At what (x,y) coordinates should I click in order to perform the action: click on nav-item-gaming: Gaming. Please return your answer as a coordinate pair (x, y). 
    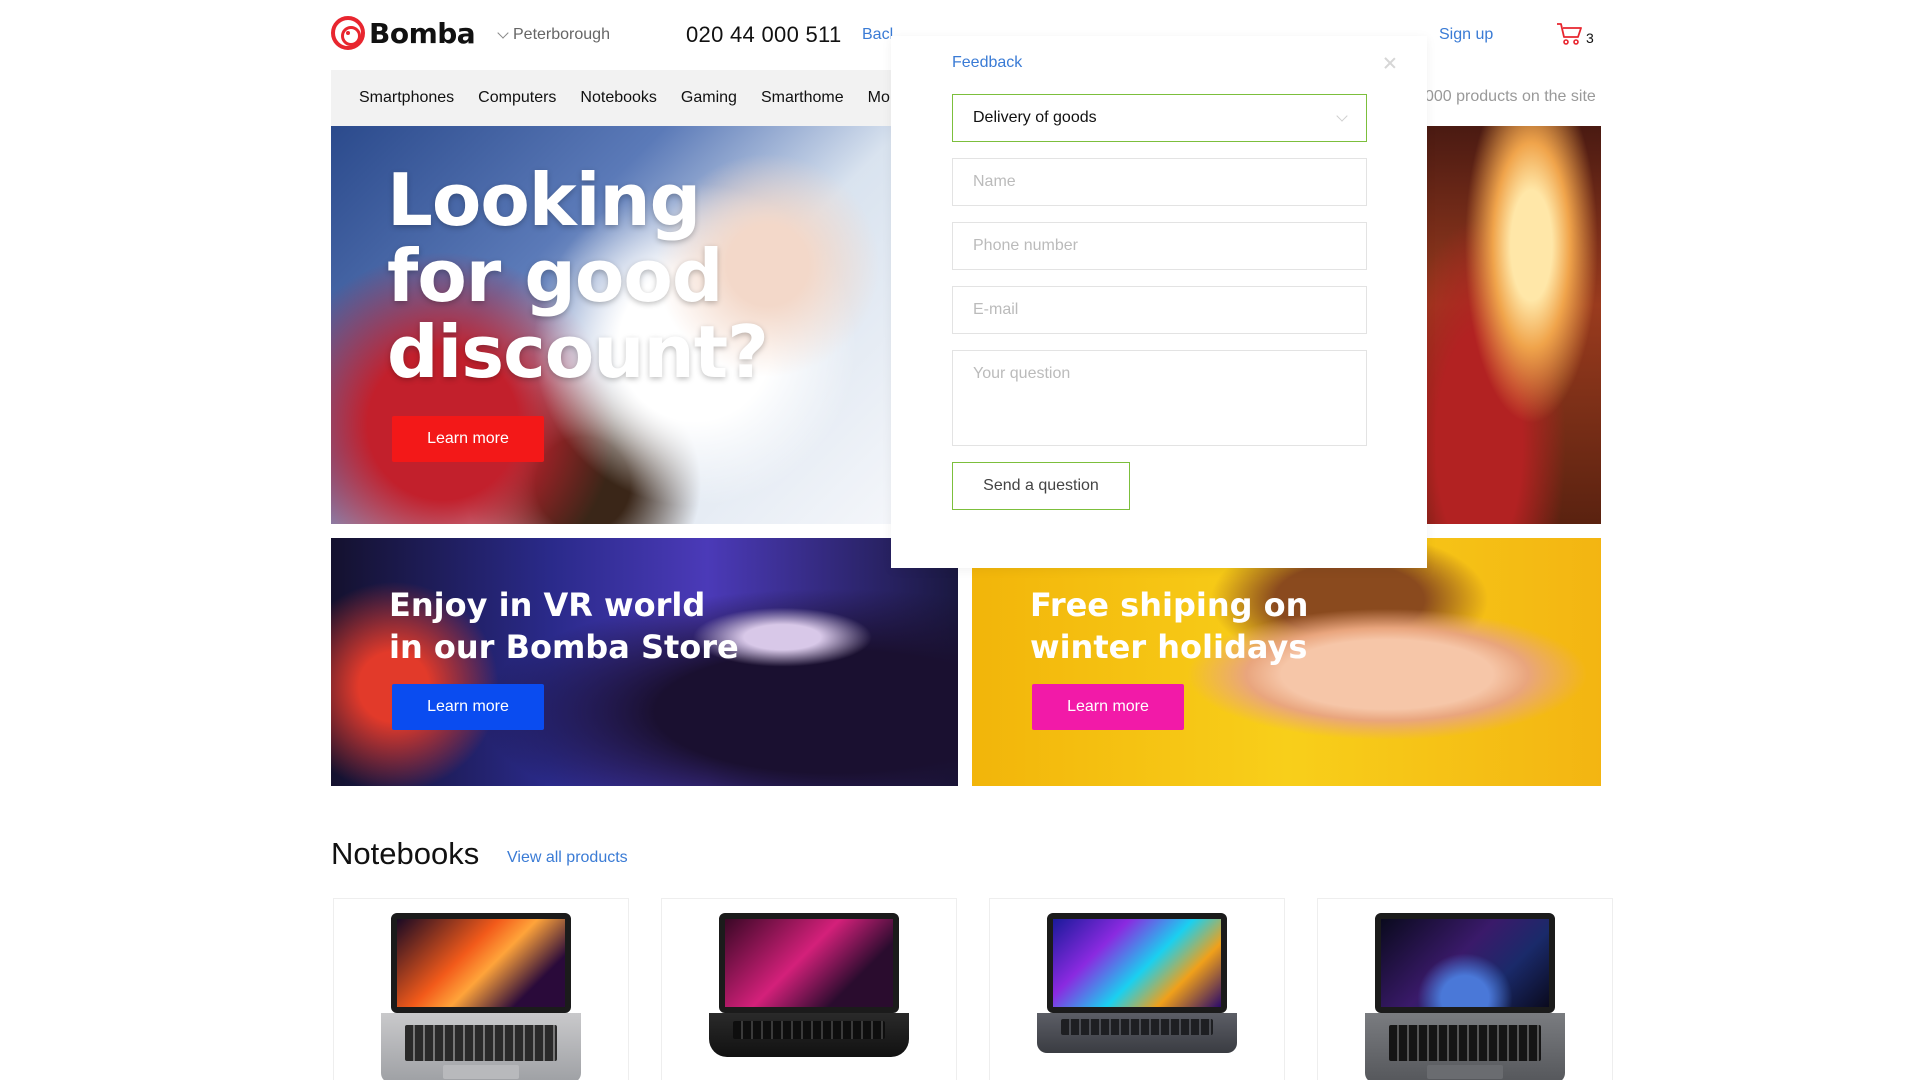
    Looking at the image, I should click on (709, 98).